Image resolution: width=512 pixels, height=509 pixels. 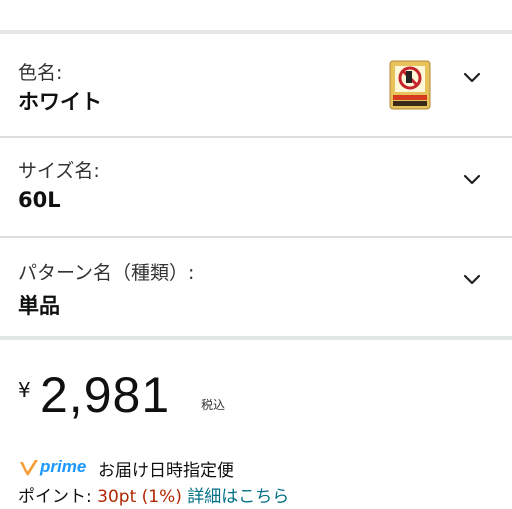 What do you see at coordinates (256, 15) in the screenshot?
I see `top-strip` at bounding box center [256, 15].